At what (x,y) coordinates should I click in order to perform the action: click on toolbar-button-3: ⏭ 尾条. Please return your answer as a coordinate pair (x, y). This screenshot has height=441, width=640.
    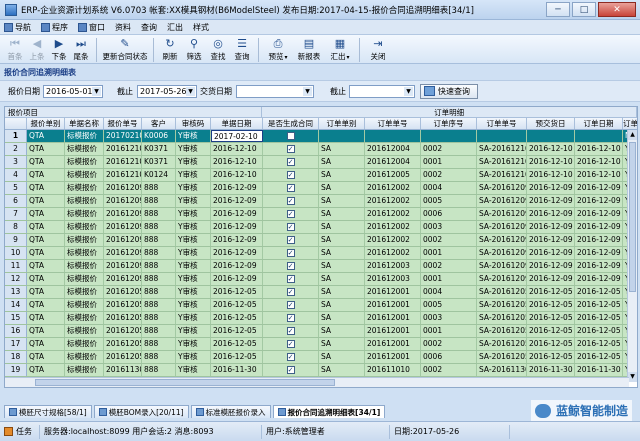
    Looking at the image, I should click on (81, 49).